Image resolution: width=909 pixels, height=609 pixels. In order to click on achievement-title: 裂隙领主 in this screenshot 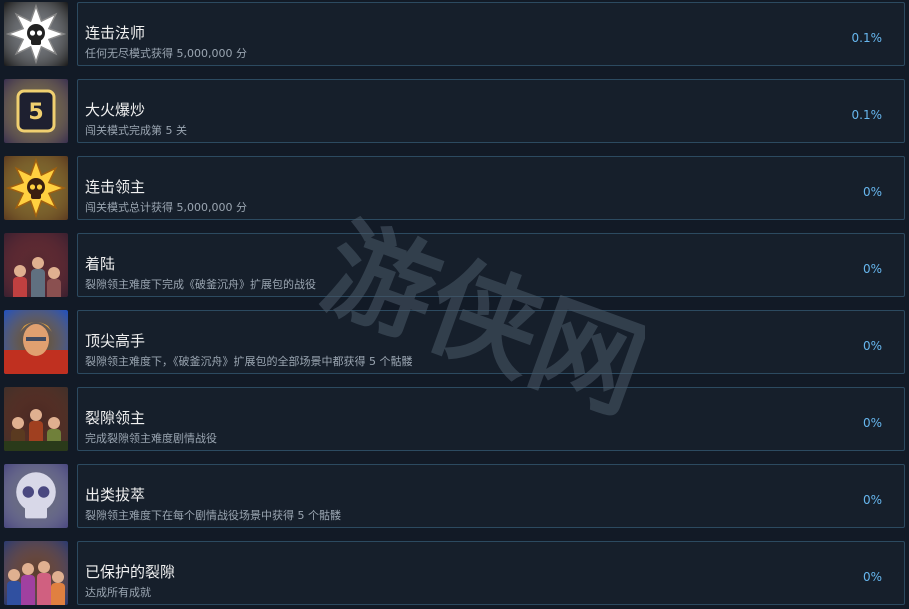, I will do `click(115, 418)`.